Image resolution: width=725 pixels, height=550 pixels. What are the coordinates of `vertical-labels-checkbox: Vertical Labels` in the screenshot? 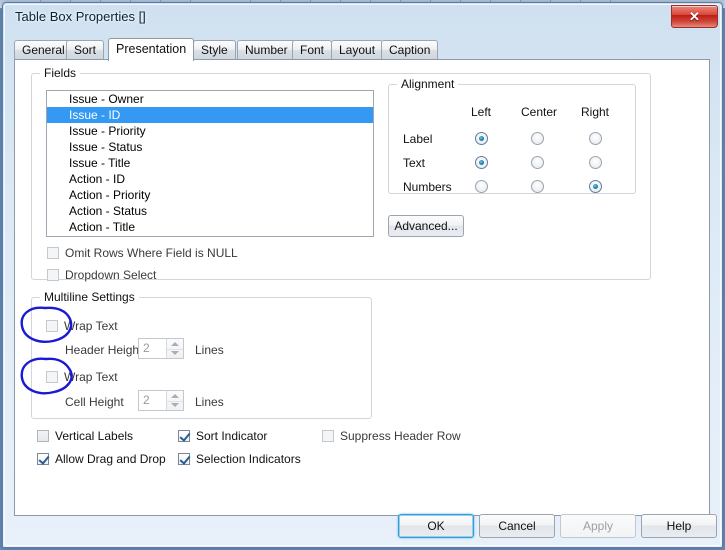 It's located at (85, 436).